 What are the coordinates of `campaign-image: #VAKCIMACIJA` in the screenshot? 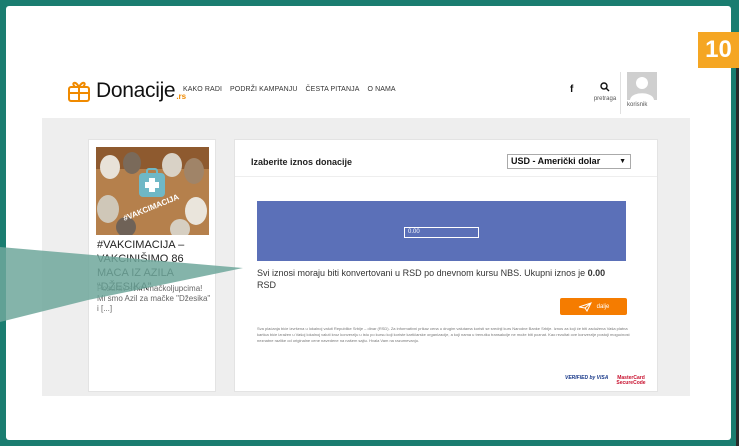 It's located at (152, 191).